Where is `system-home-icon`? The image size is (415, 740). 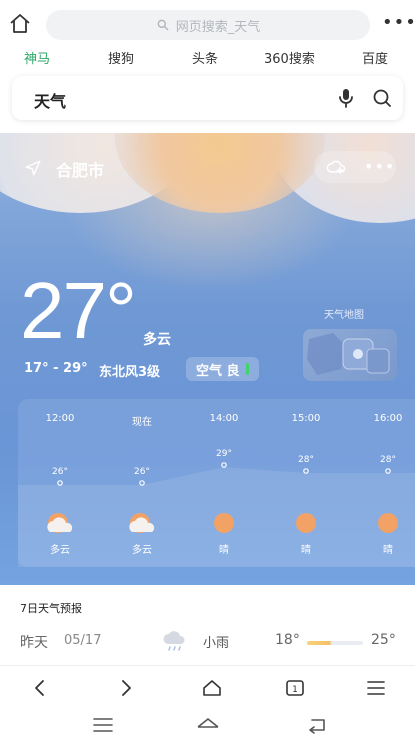
system-home-icon is located at coordinates (208, 725).